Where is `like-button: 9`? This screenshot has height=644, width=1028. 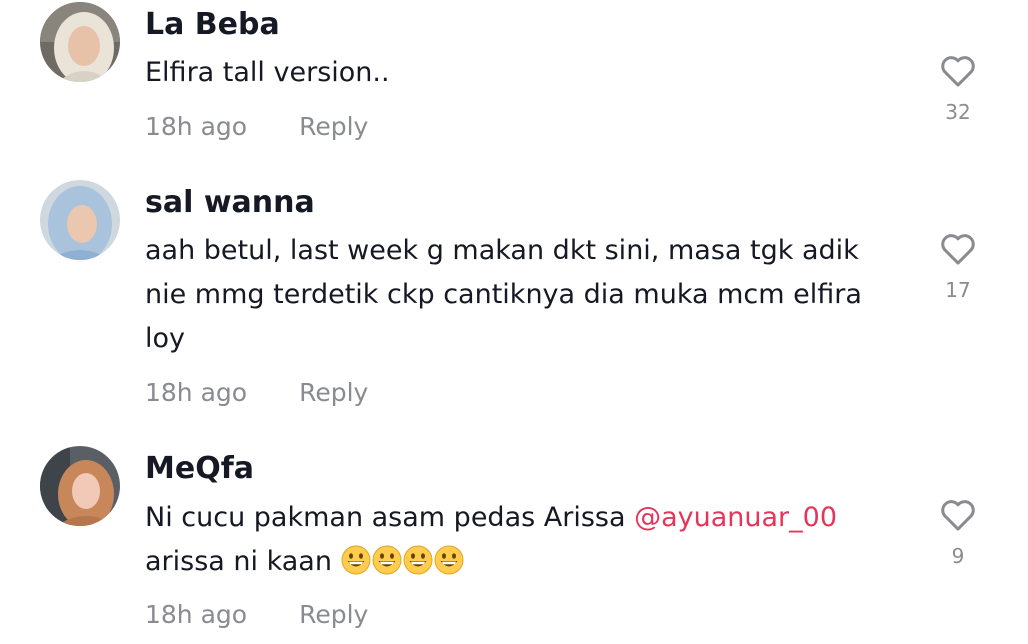 like-button: 9 is located at coordinates (958, 532).